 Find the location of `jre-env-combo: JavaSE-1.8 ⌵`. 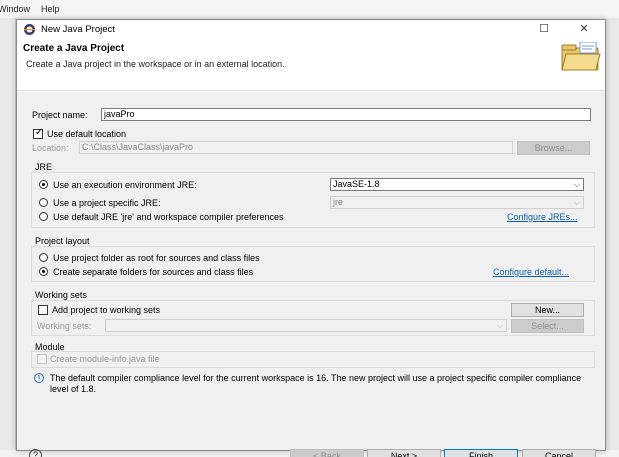

jre-env-combo: JavaSE-1.8 ⌵ is located at coordinates (457, 184).